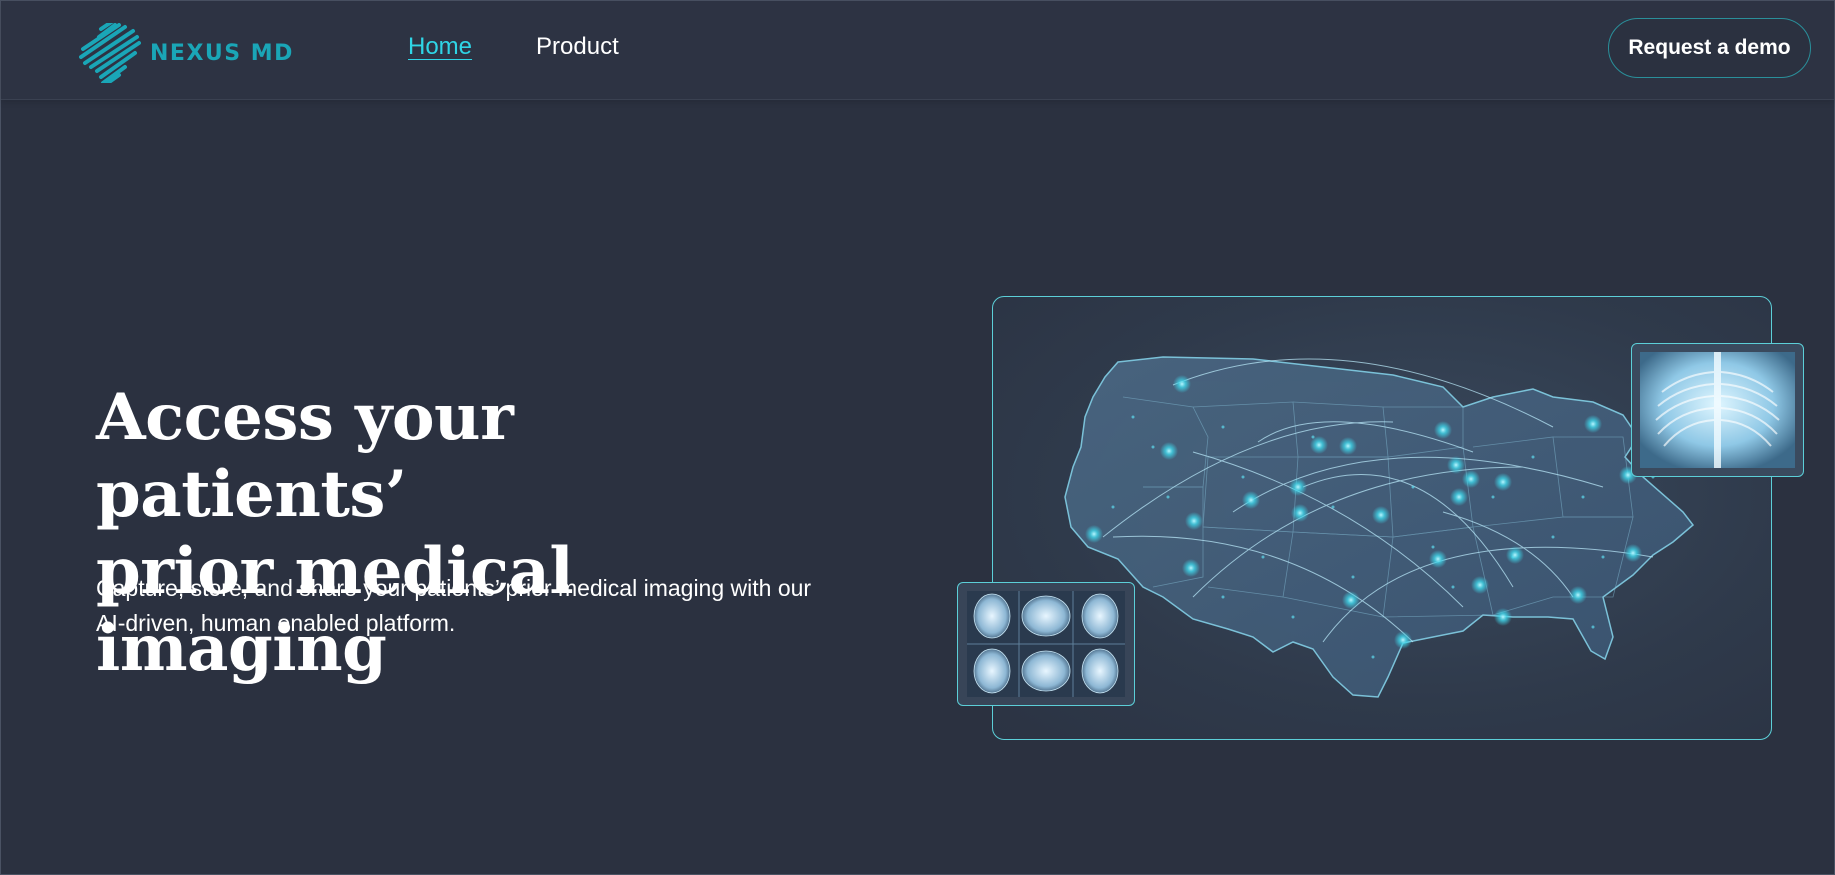 The width and height of the screenshot is (1835, 875). What do you see at coordinates (1709, 48) in the screenshot?
I see `request-demo-button: Request a demo` at bounding box center [1709, 48].